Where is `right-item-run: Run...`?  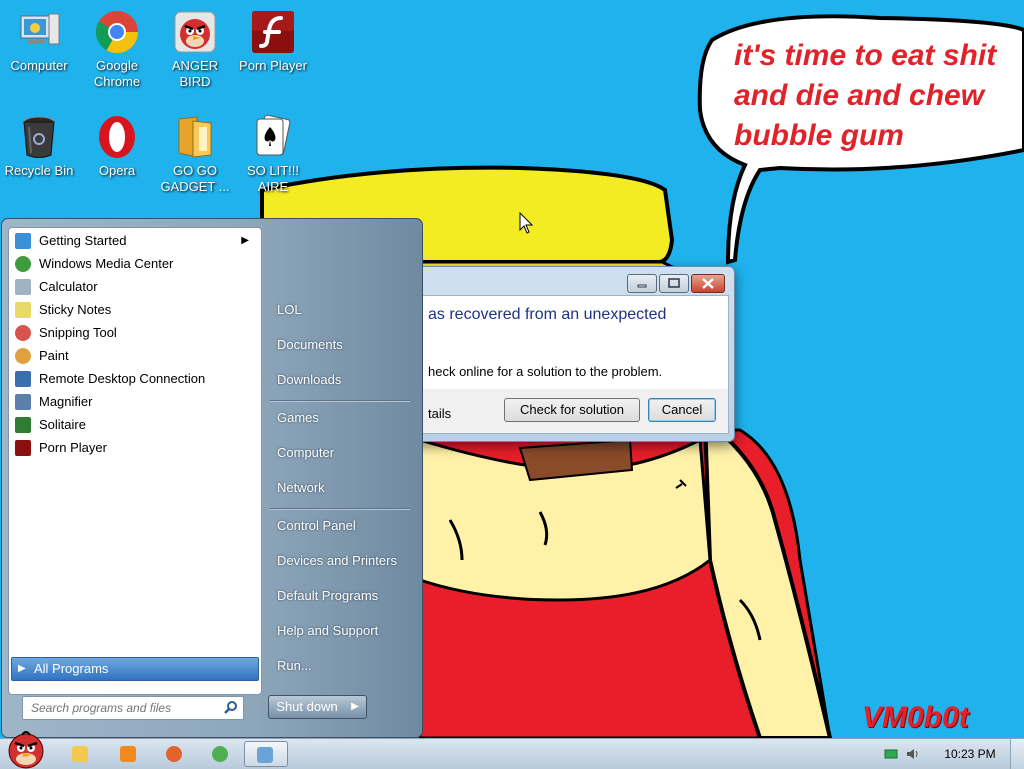
right-item-run: Run... is located at coordinates (342, 666).